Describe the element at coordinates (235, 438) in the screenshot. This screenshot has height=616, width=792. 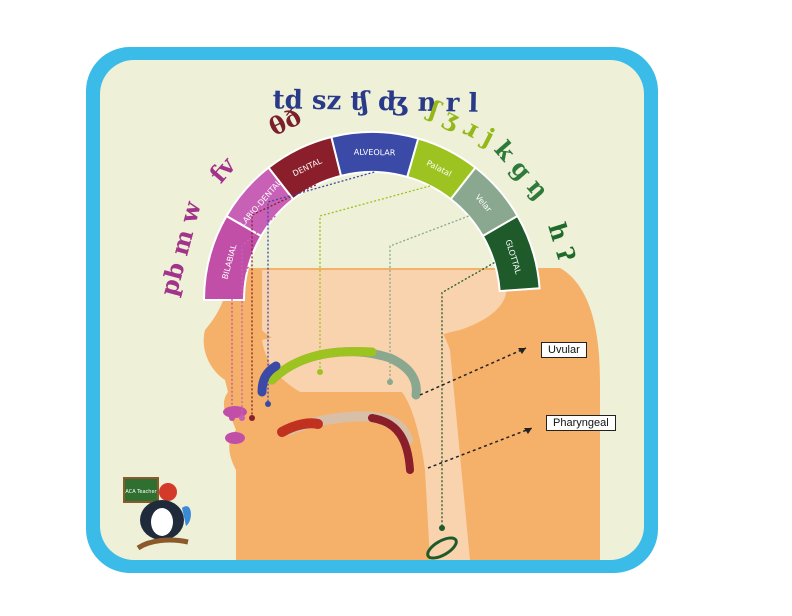
I see `lower-lip` at that location.